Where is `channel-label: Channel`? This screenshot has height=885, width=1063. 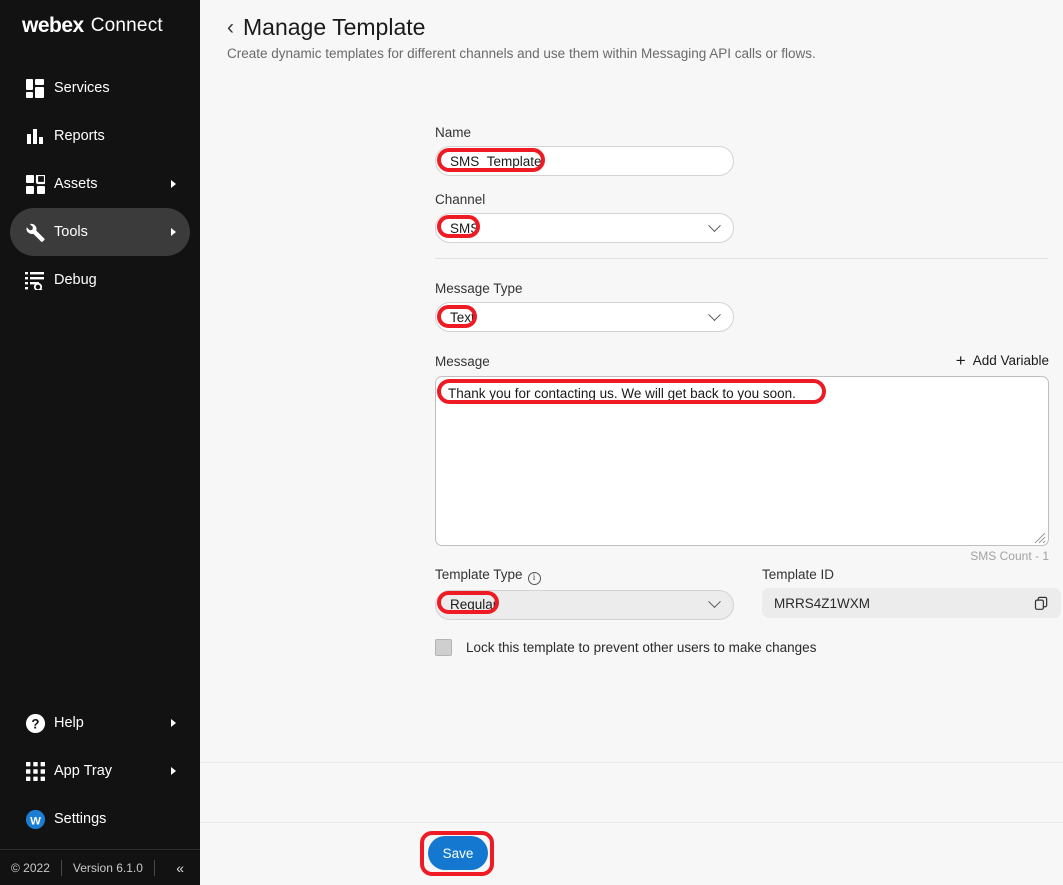
channel-label: Channel is located at coordinates (460, 199).